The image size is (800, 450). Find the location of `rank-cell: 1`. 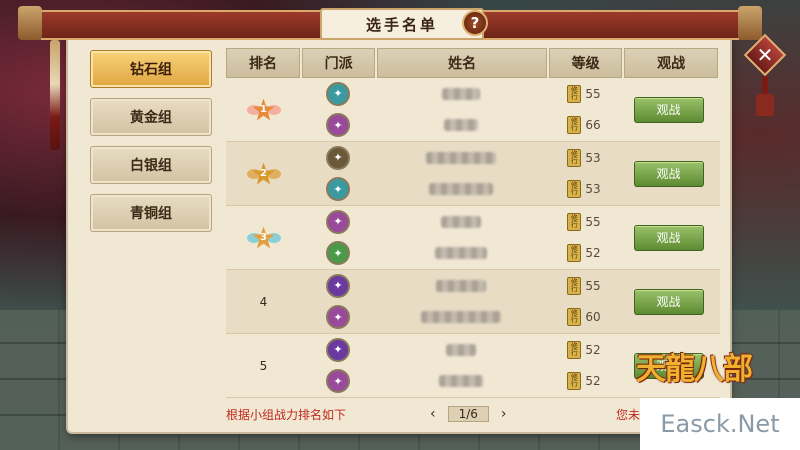

rank-cell: 1 is located at coordinates (263, 109).